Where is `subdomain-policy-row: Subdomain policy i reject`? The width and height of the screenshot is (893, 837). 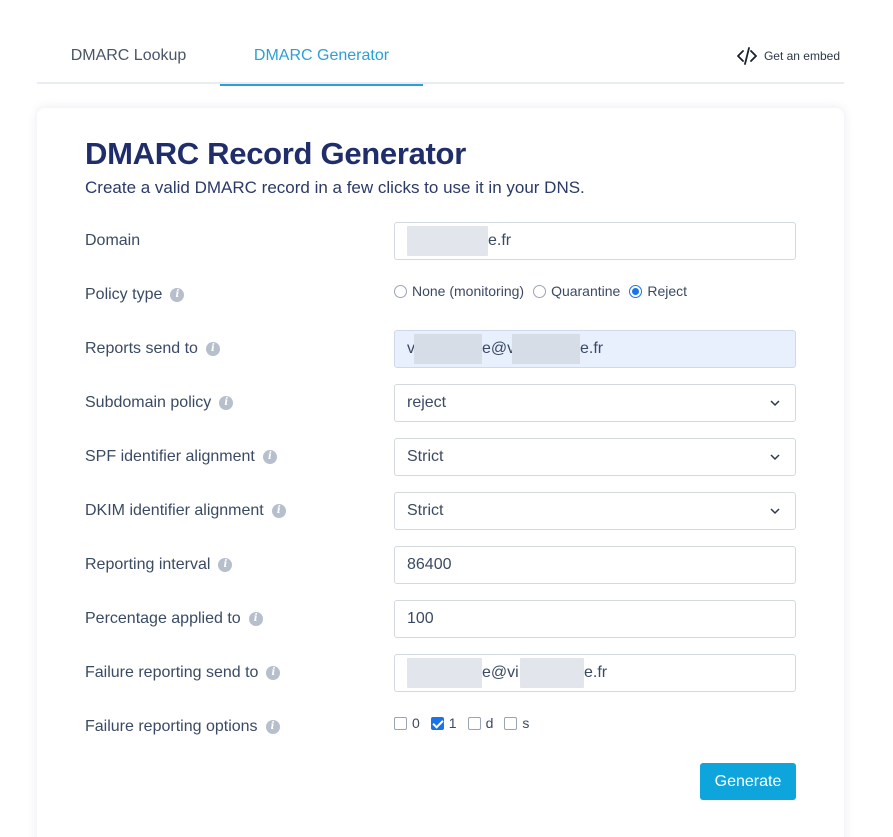 subdomain-policy-row: Subdomain policy i reject is located at coordinates (441, 403).